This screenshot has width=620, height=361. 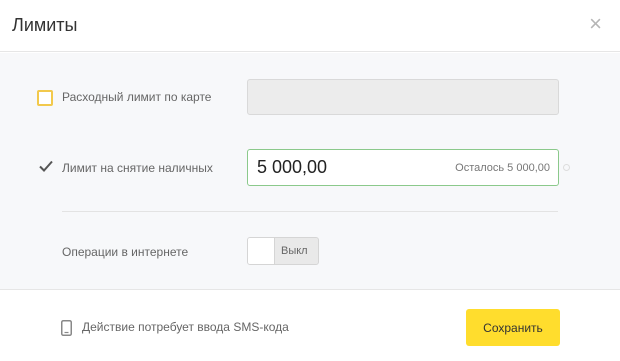 I want to click on remaining-hint: Осталось 5 000,00, so click(x=502, y=168).